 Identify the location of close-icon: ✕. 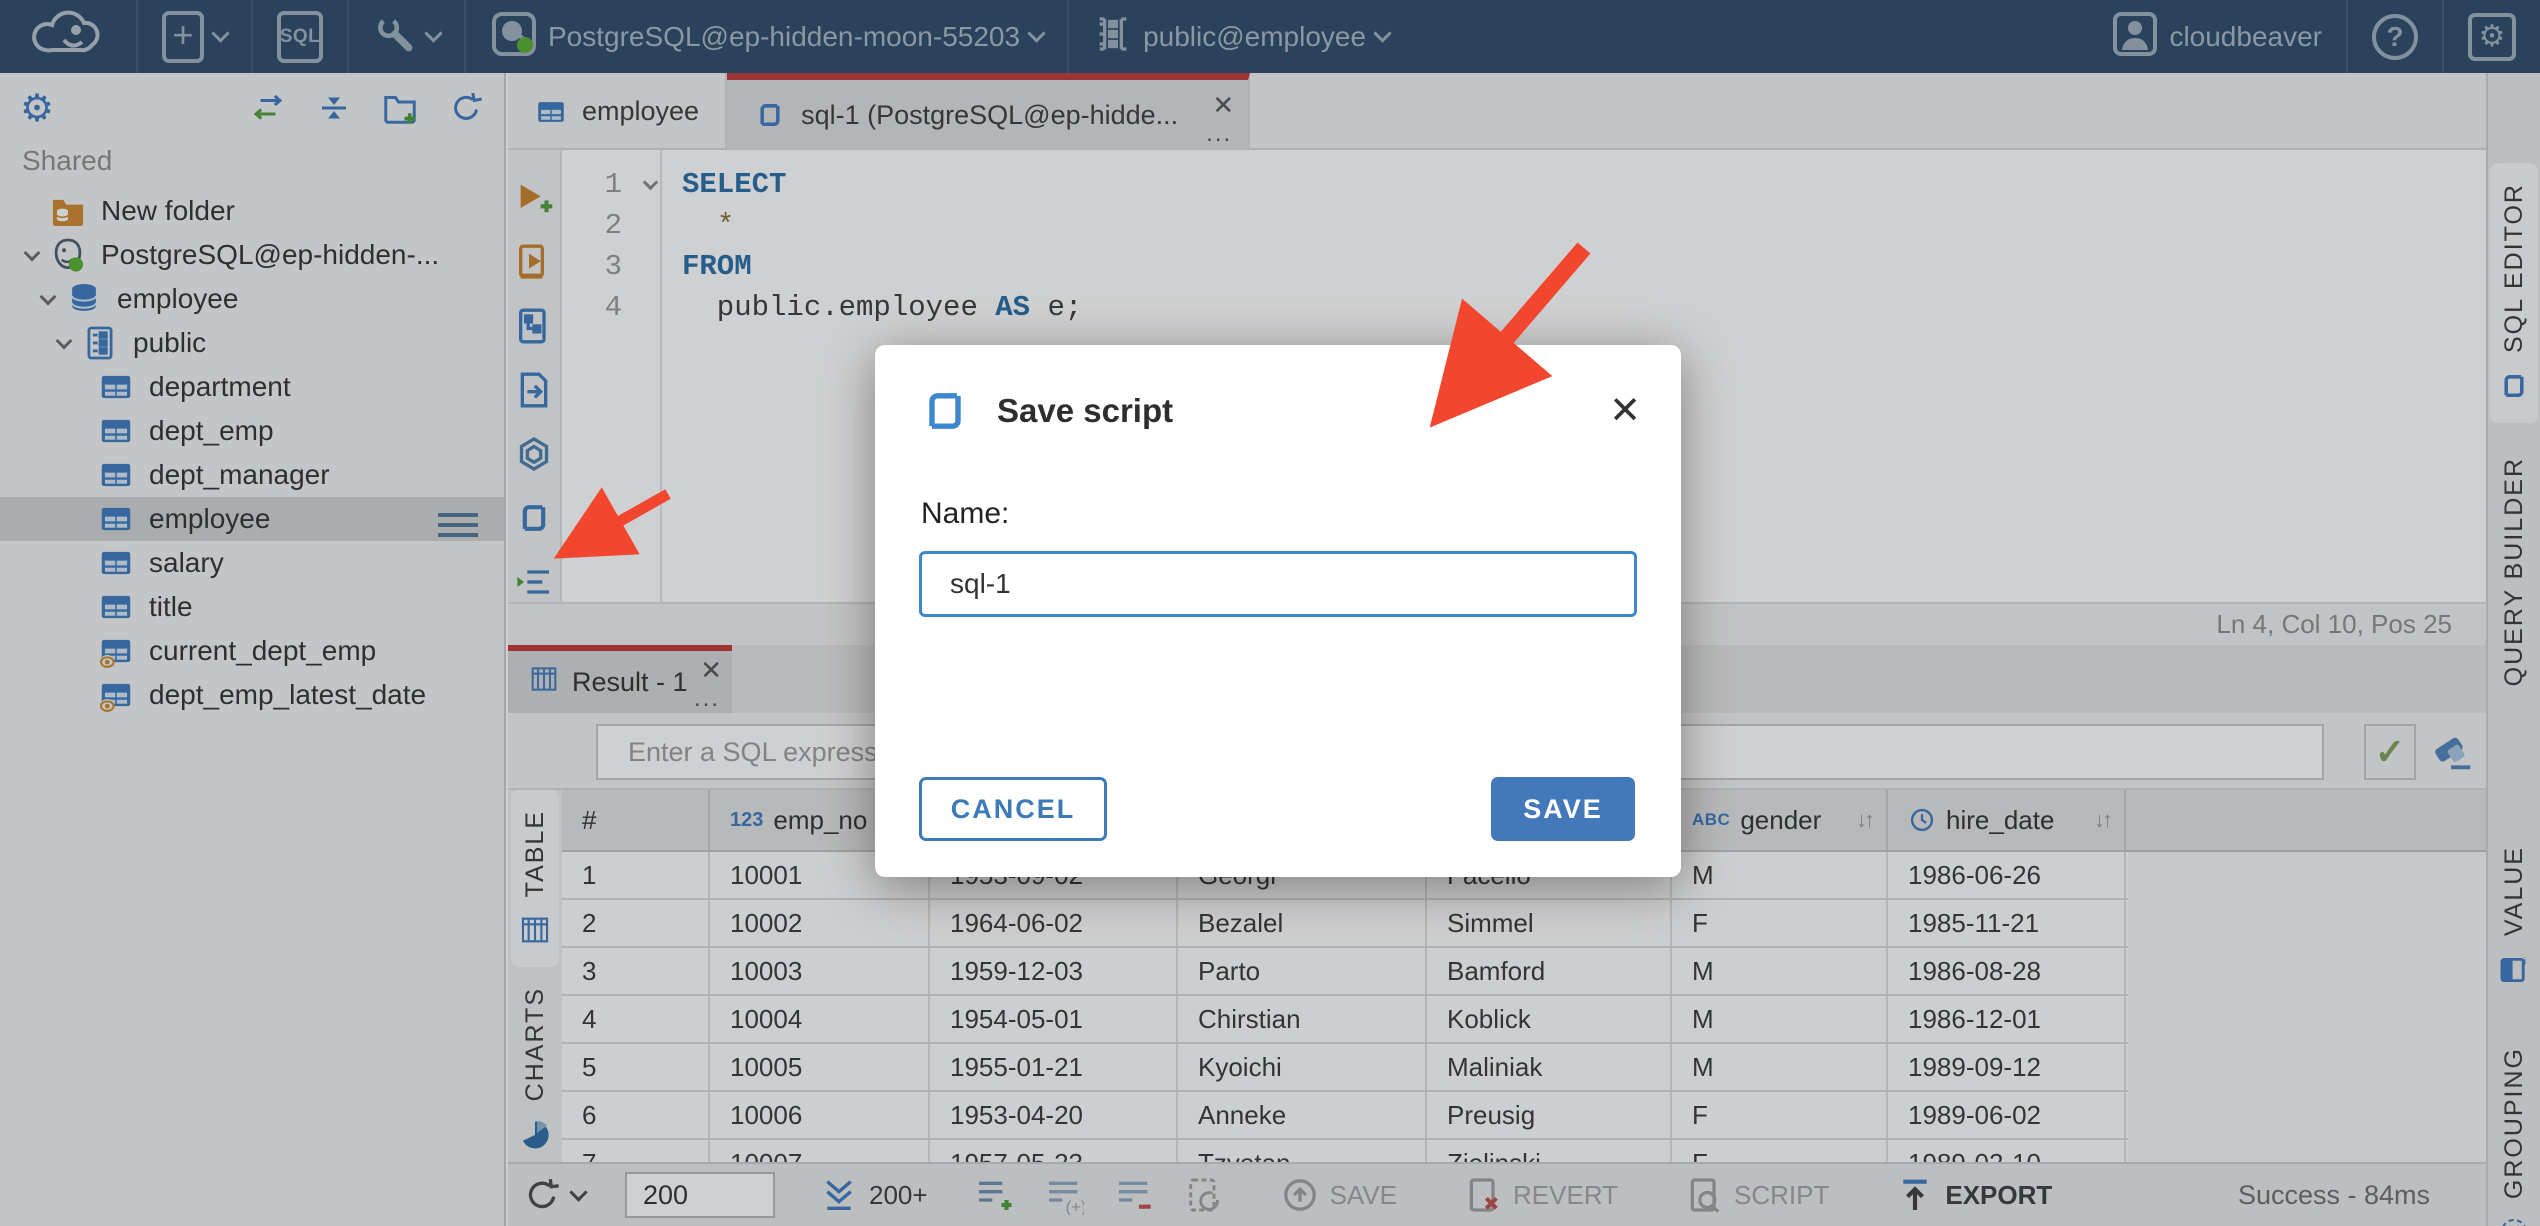
(1625, 411).